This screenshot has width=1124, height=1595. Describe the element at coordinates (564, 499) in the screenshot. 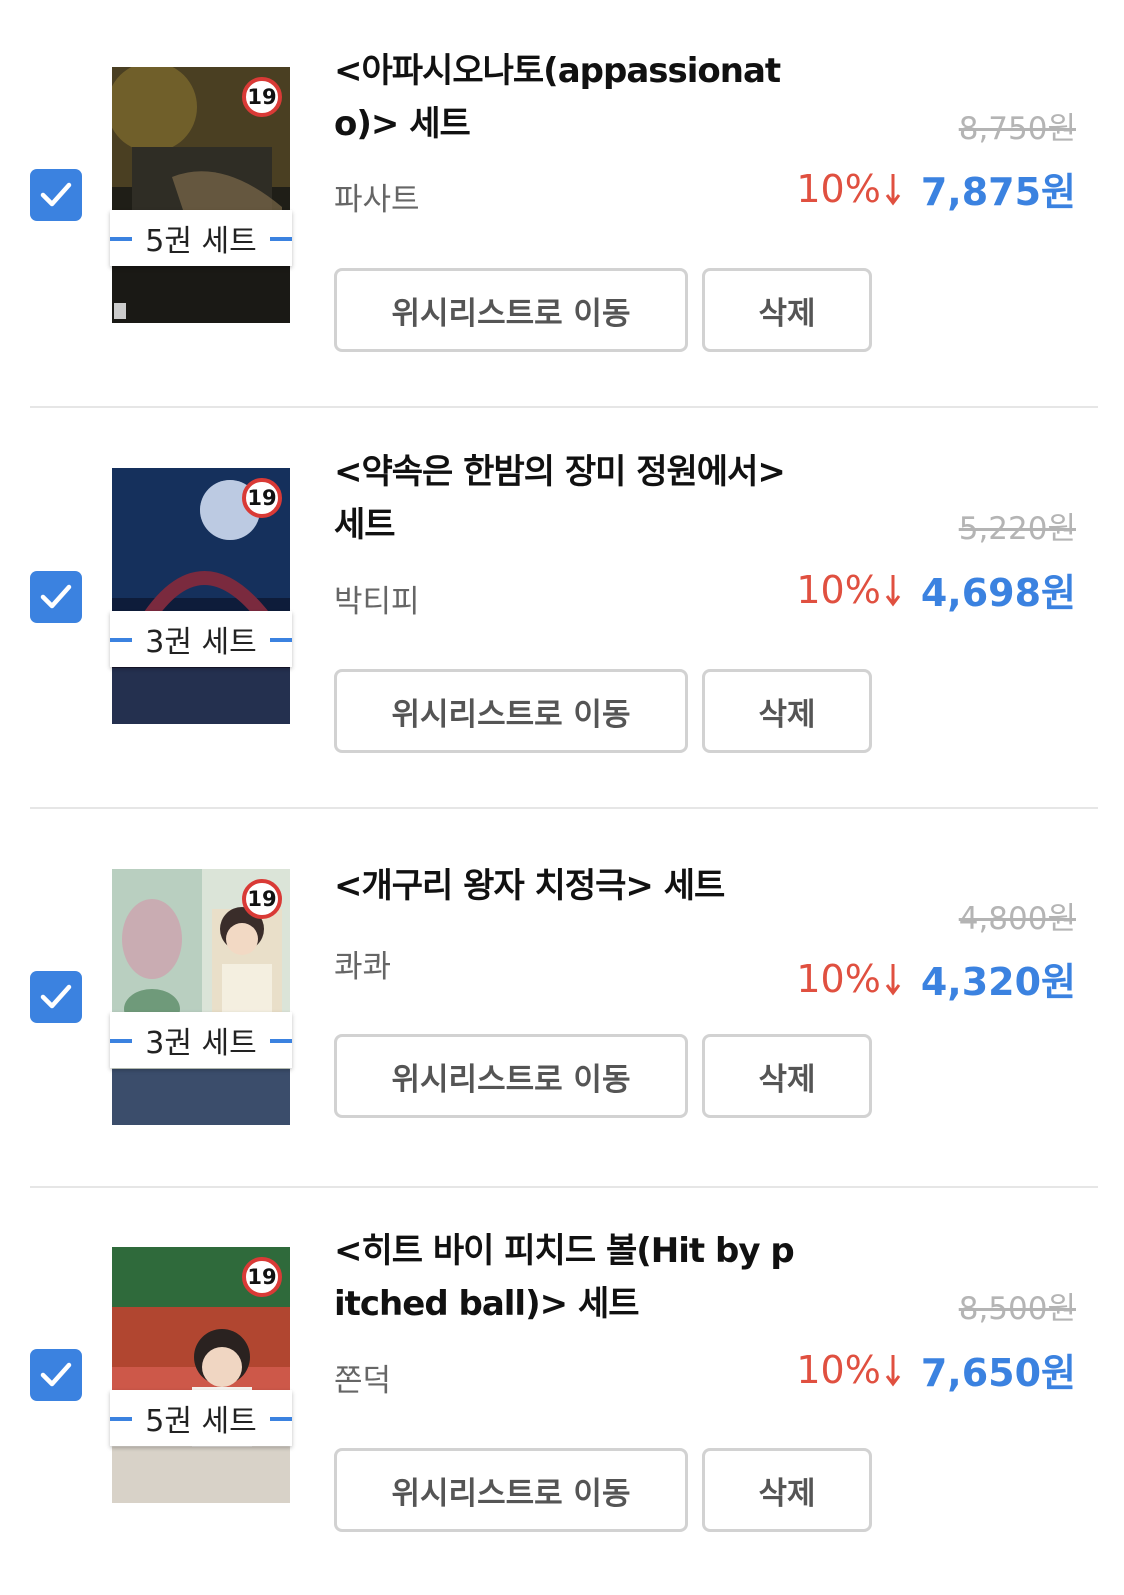

I see `item-title: <약속은 한밤의 장미 정원에서> 세트` at that location.